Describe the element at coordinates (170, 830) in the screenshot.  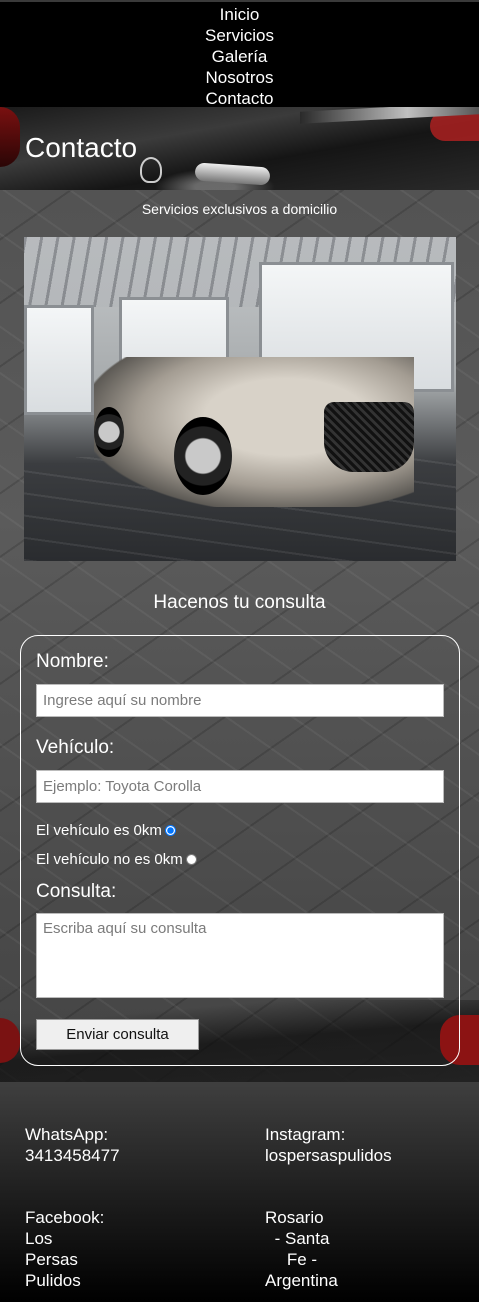
I see `radio-0km` at that location.